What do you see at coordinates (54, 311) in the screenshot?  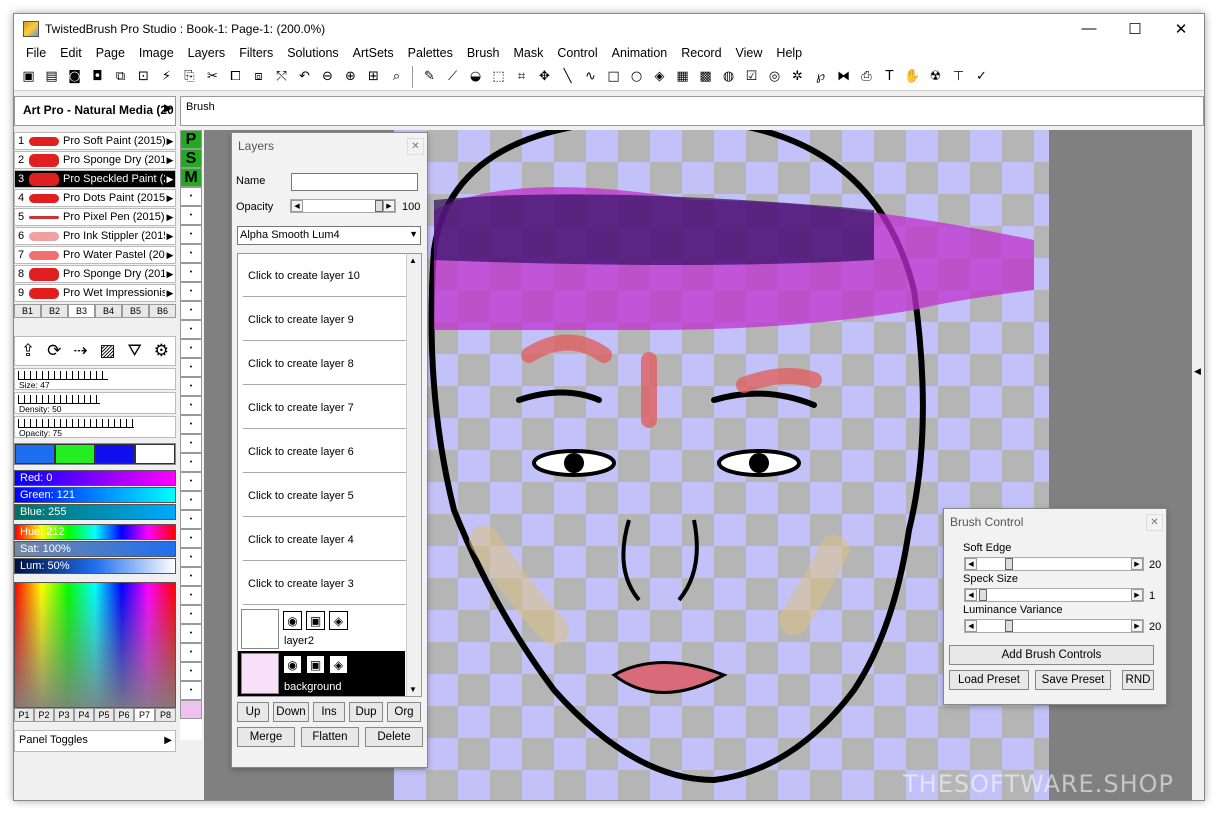 I see `tab-b2: B2` at bounding box center [54, 311].